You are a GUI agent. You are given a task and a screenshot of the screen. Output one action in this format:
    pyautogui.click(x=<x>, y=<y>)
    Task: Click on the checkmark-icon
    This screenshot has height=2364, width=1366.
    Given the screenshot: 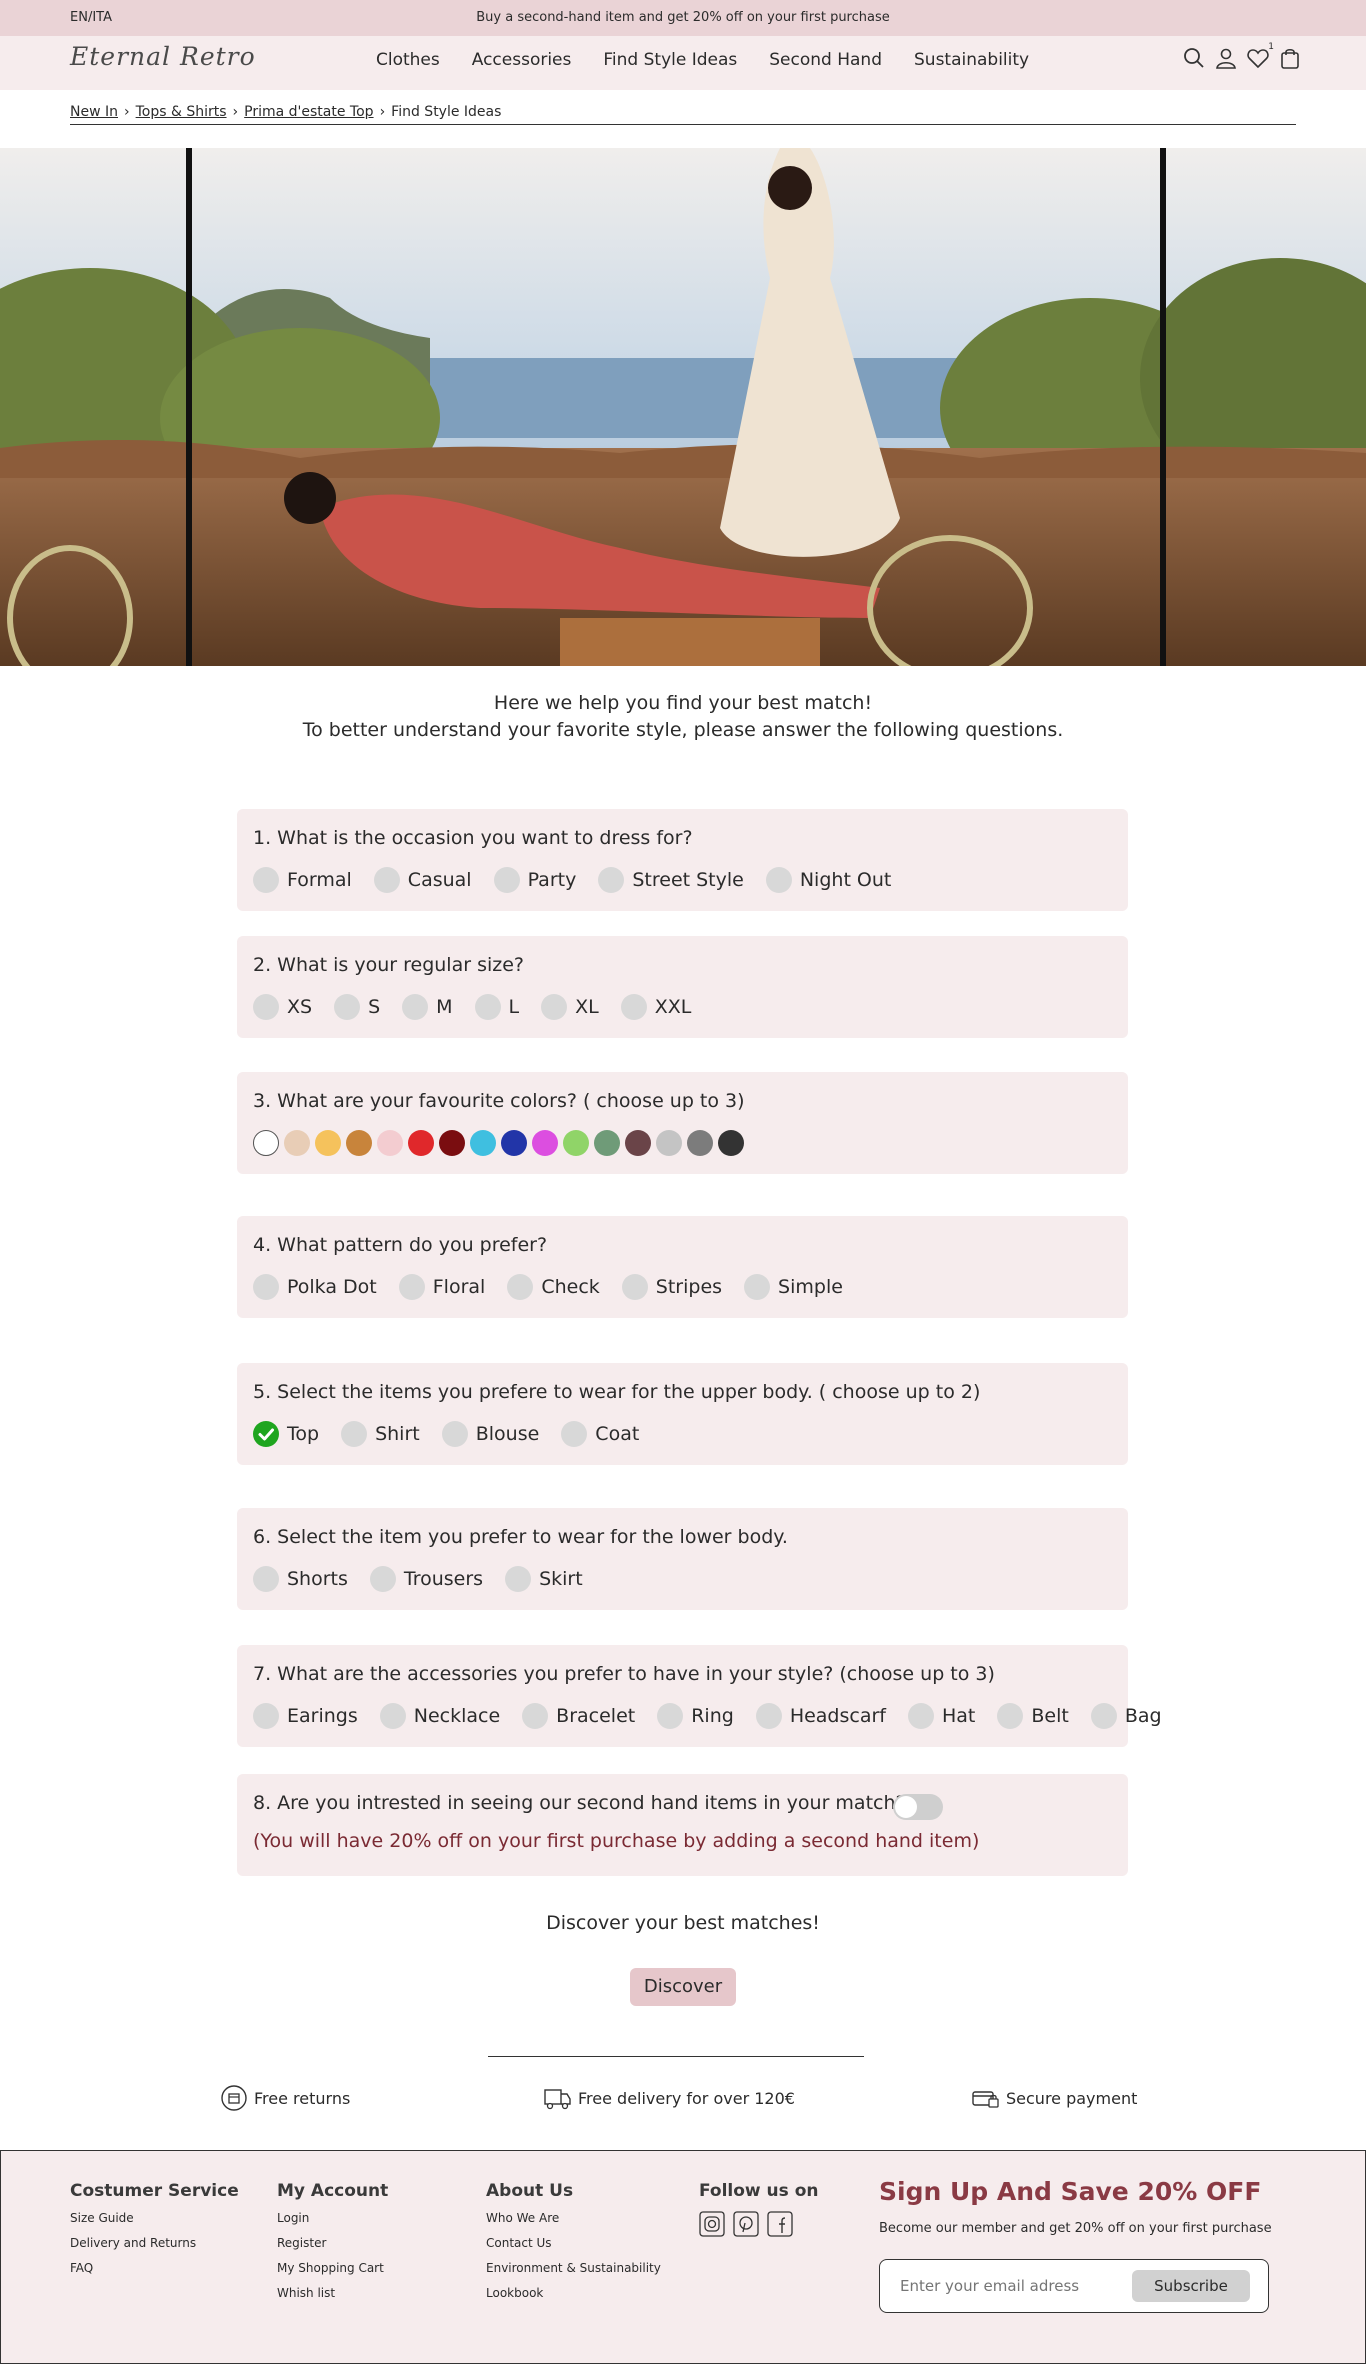 What is the action you would take?
    pyautogui.click(x=266, y=1434)
    